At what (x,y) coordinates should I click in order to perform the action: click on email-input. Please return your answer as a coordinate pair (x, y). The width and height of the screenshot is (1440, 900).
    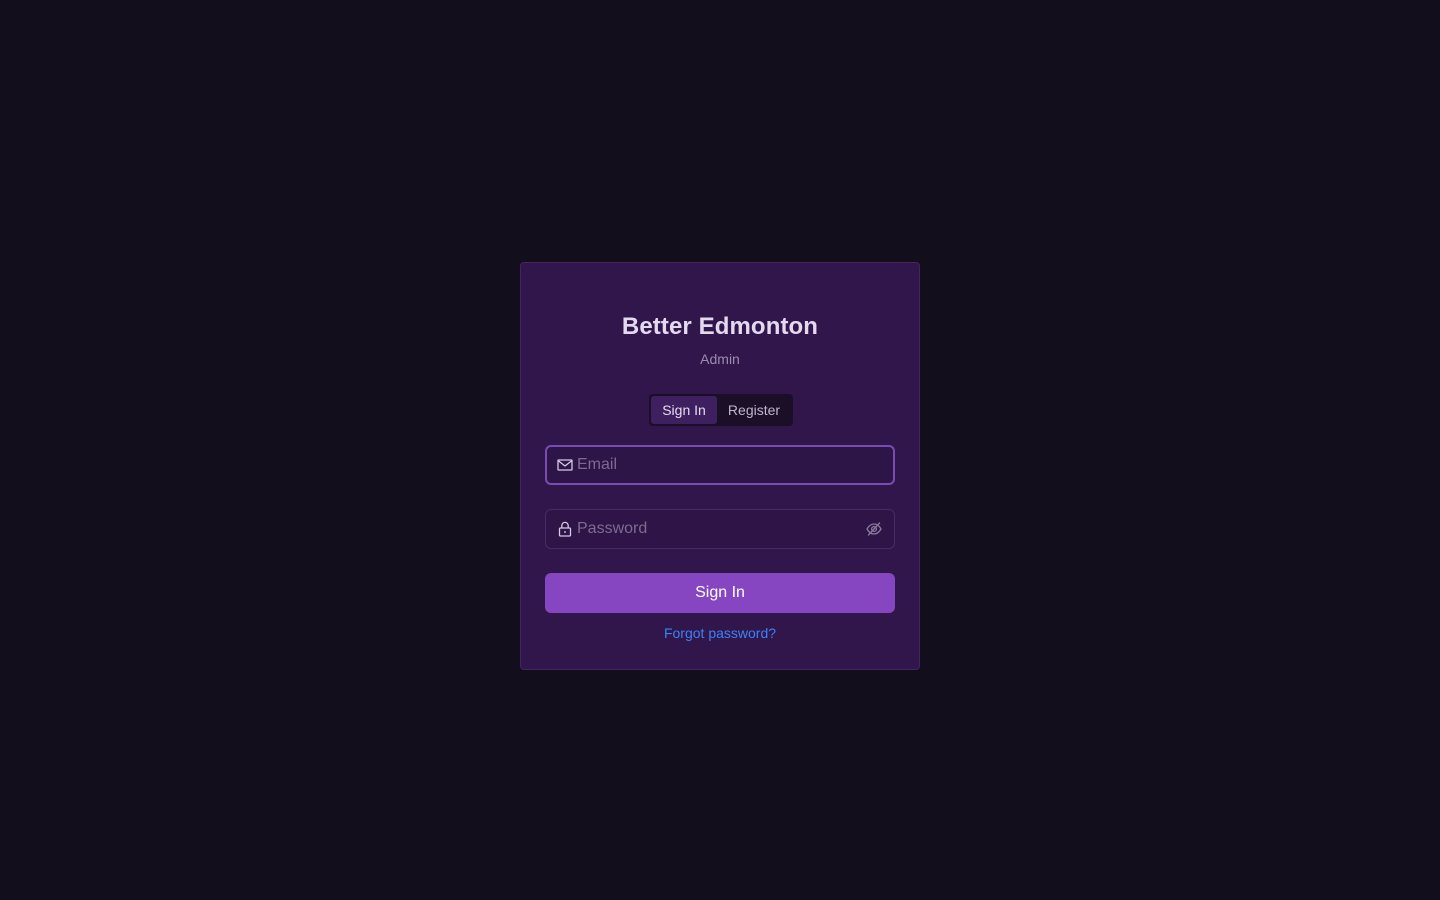
    Looking at the image, I should click on (717, 465).